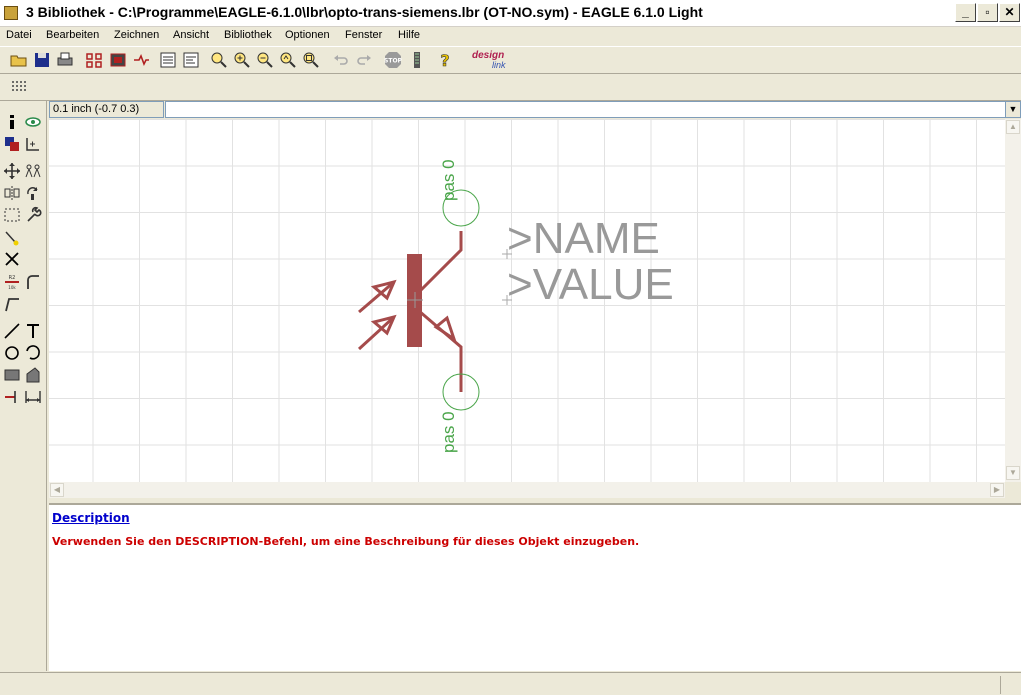 The width and height of the screenshot is (1021, 695). Describe the element at coordinates (33, 397) in the screenshot. I see `dimension-icon` at that location.